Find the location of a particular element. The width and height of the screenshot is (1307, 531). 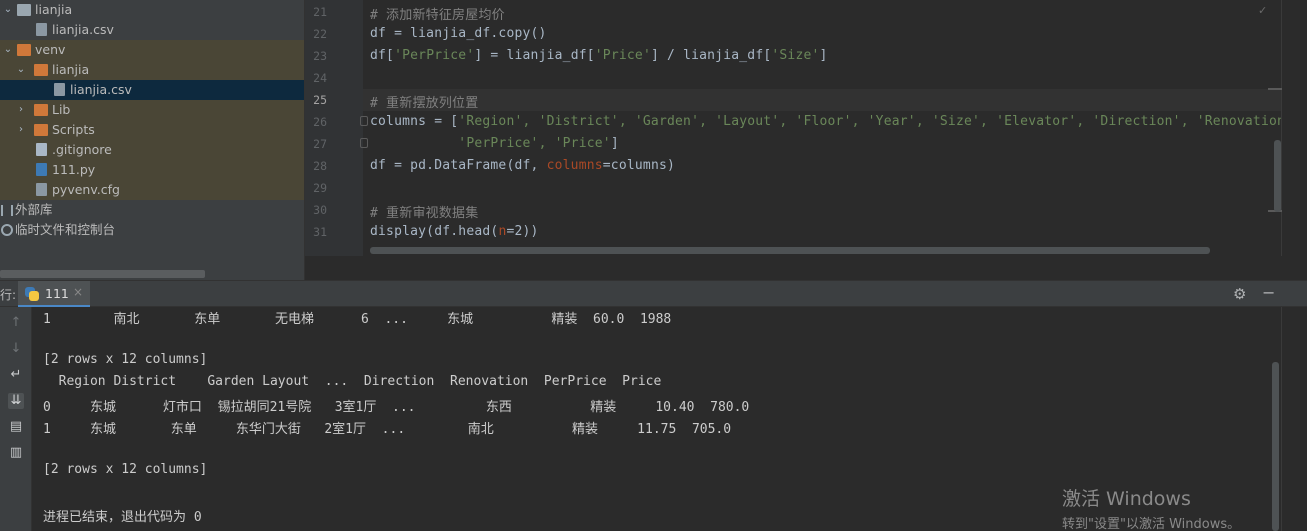

tree-item-label: pyvenv.cfg is located at coordinates (86, 189).